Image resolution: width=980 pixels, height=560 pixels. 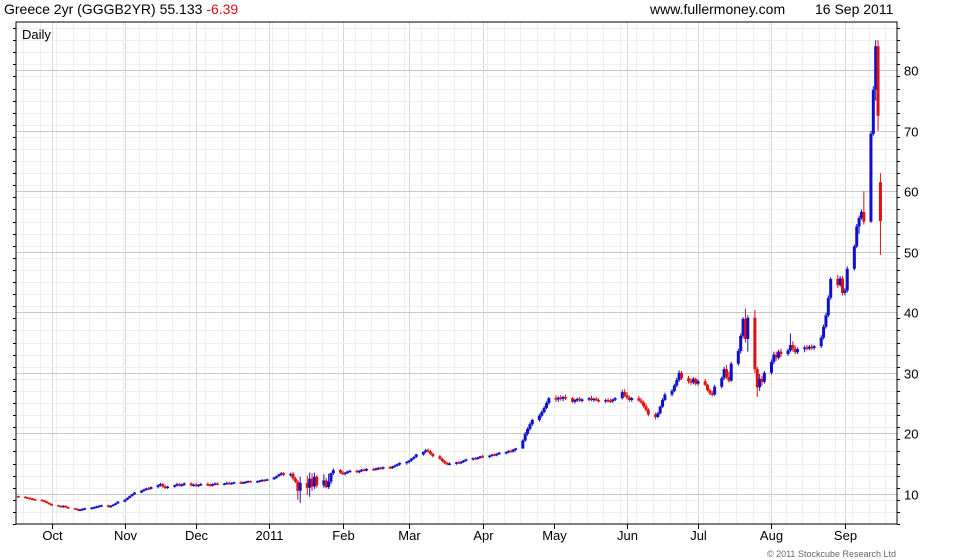 What do you see at coordinates (554, 535) in the screenshot?
I see `x-tick-label: May` at bounding box center [554, 535].